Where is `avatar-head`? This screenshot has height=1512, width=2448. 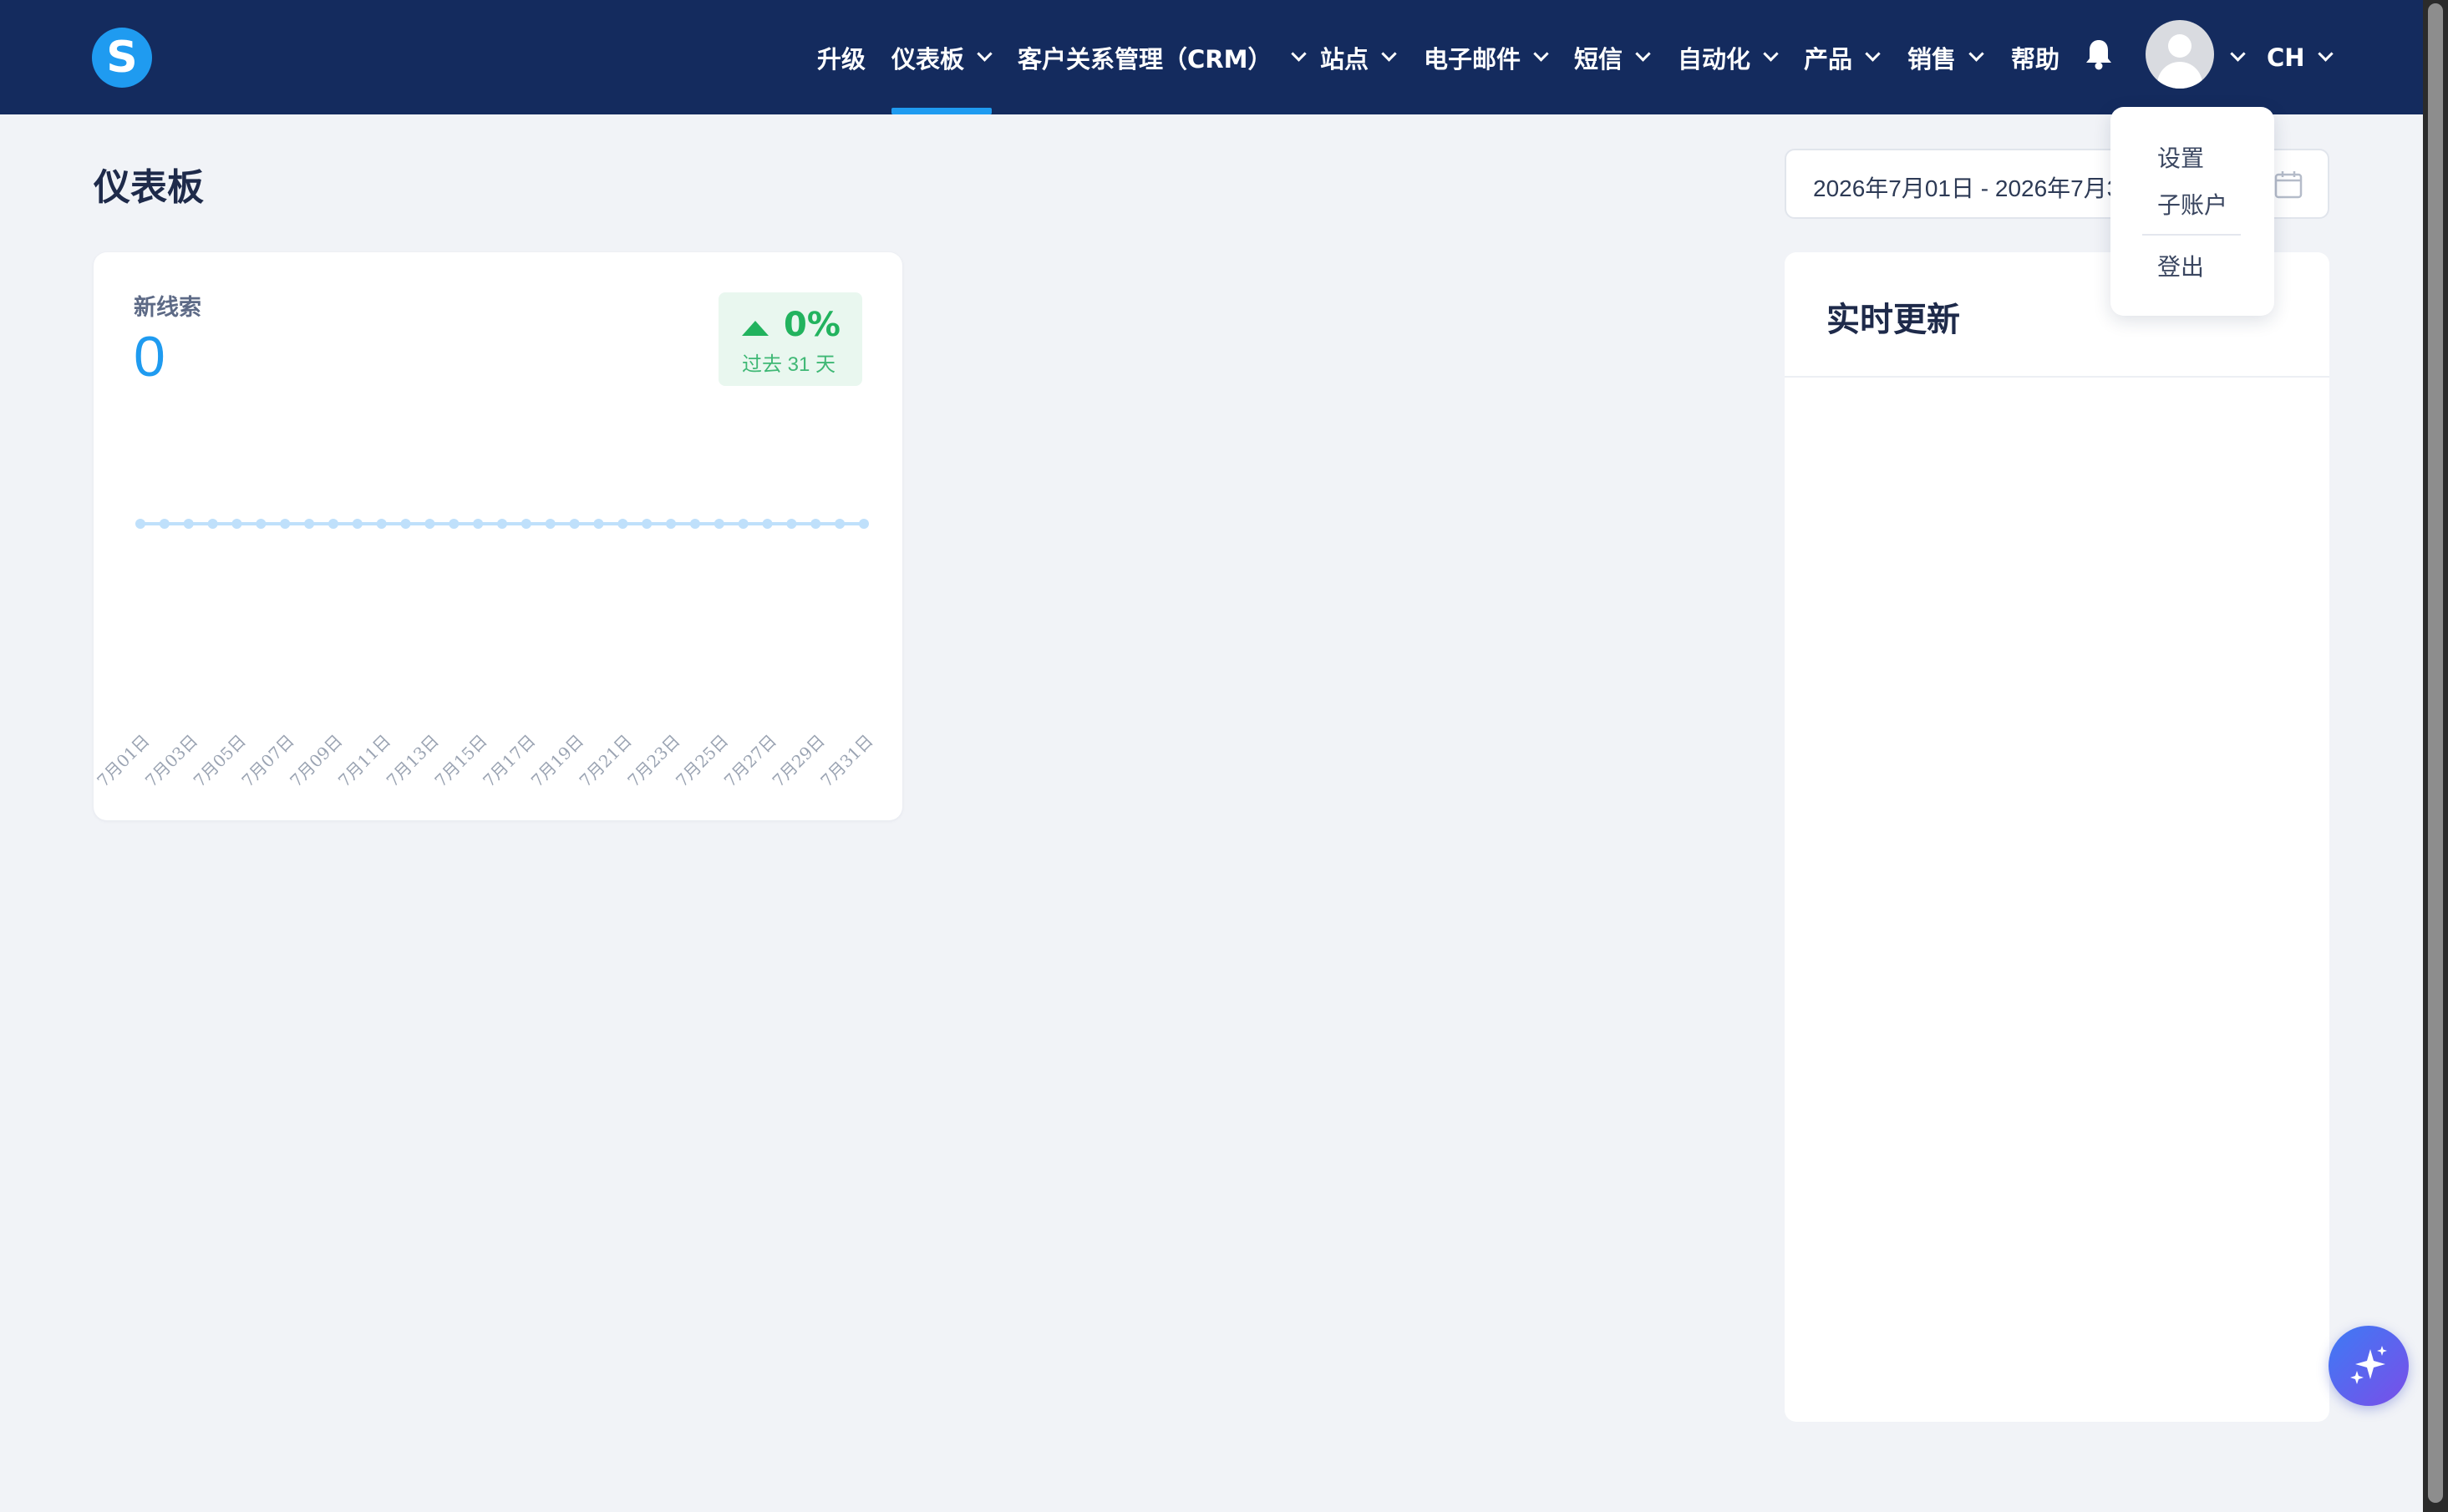 avatar-head is located at coordinates (2180, 46).